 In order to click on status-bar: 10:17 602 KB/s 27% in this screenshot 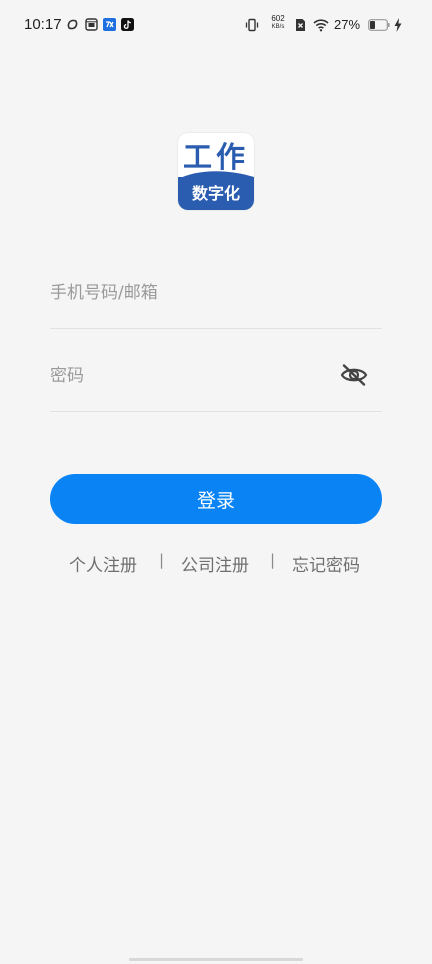, I will do `click(216, 26)`.